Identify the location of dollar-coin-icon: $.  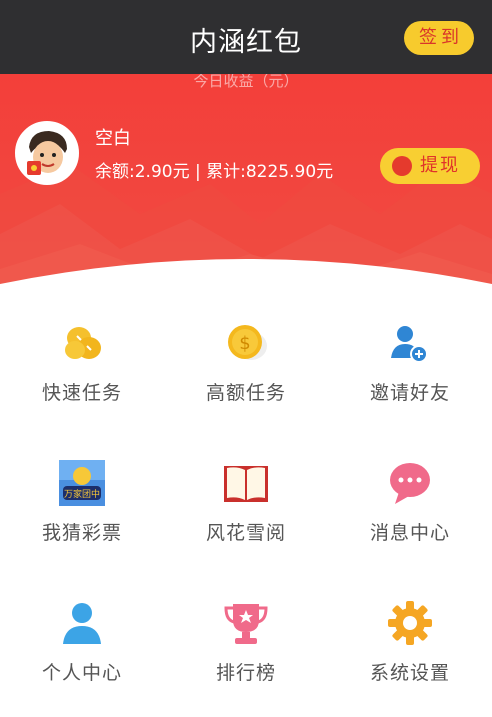
(247, 342).